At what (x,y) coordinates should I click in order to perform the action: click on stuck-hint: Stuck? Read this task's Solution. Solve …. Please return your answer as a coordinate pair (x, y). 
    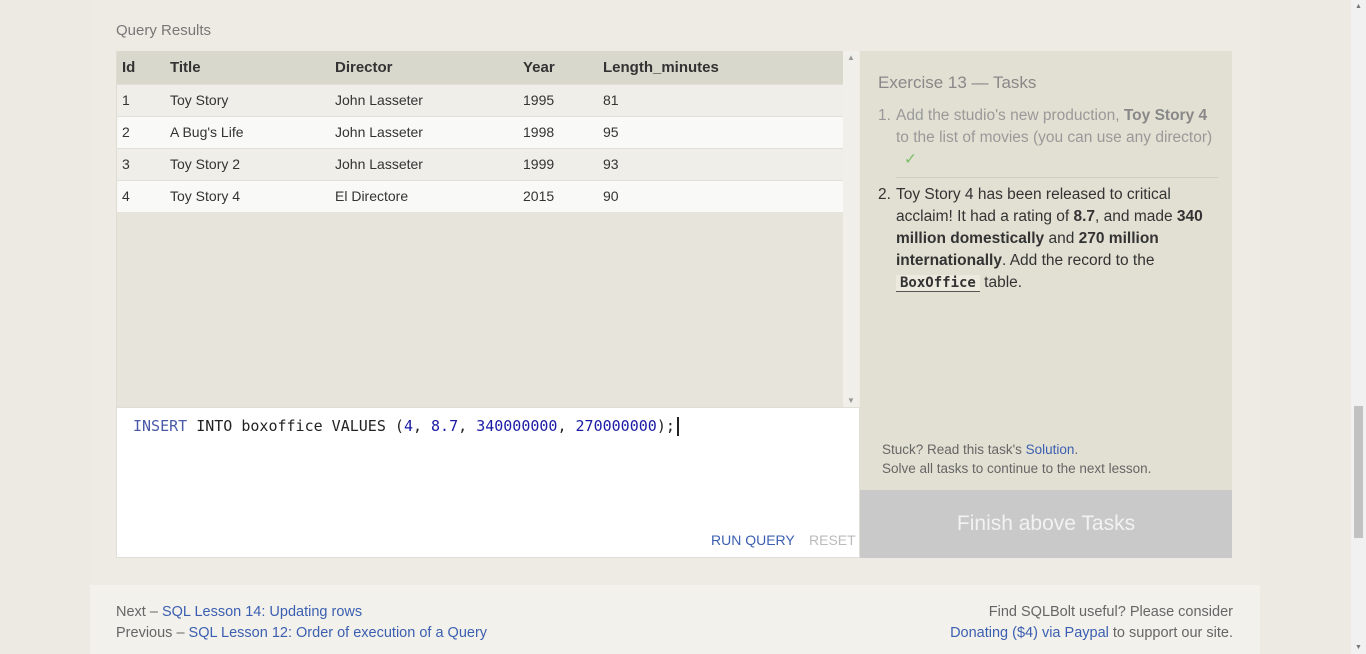
    Looking at the image, I should click on (1016, 459).